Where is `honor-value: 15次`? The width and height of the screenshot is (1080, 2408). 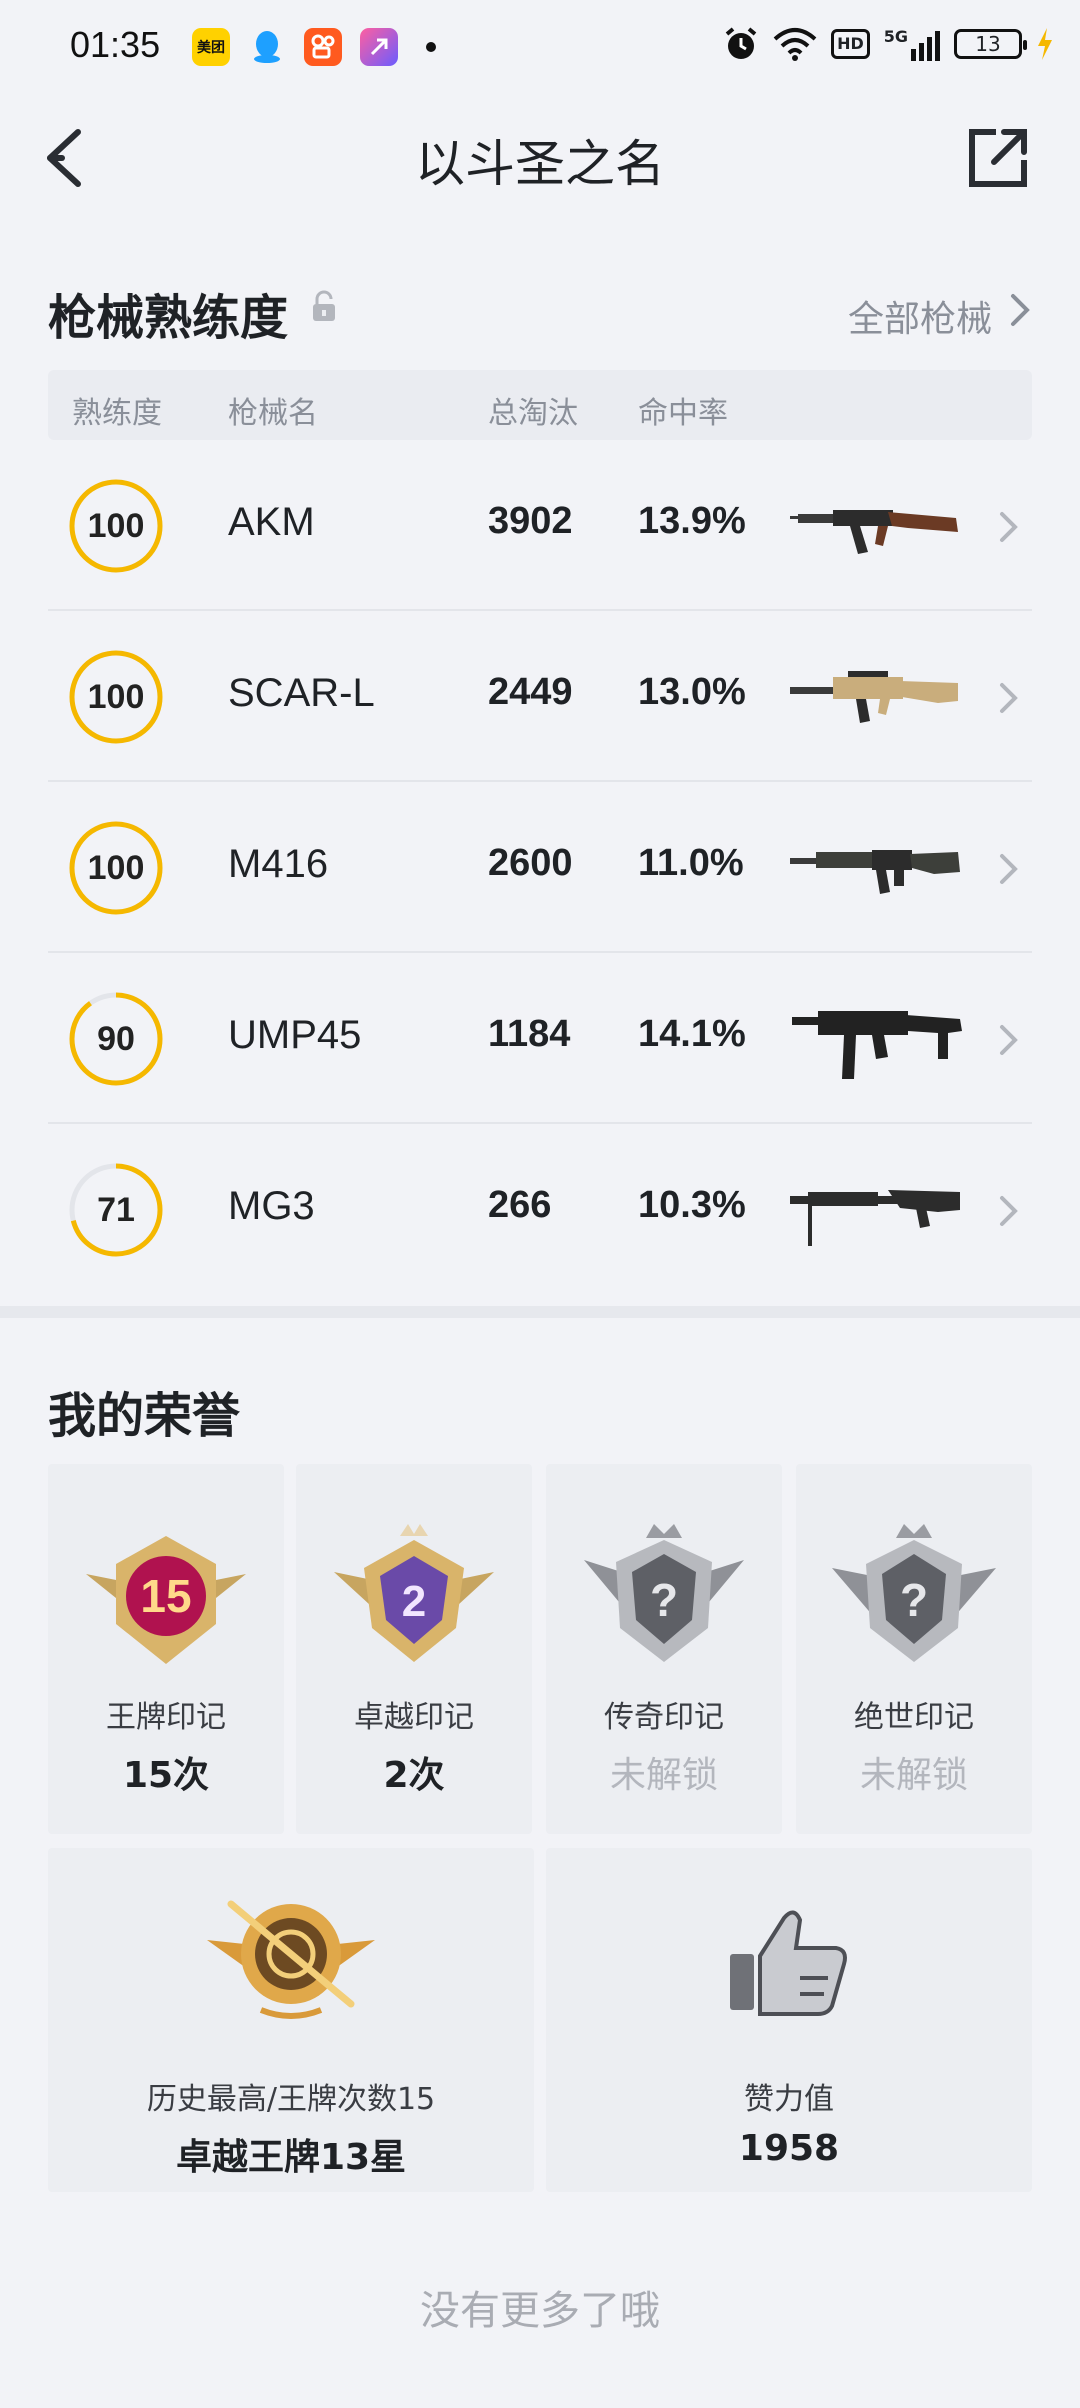
honor-value: 15次 is located at coordinates (166, 1775).